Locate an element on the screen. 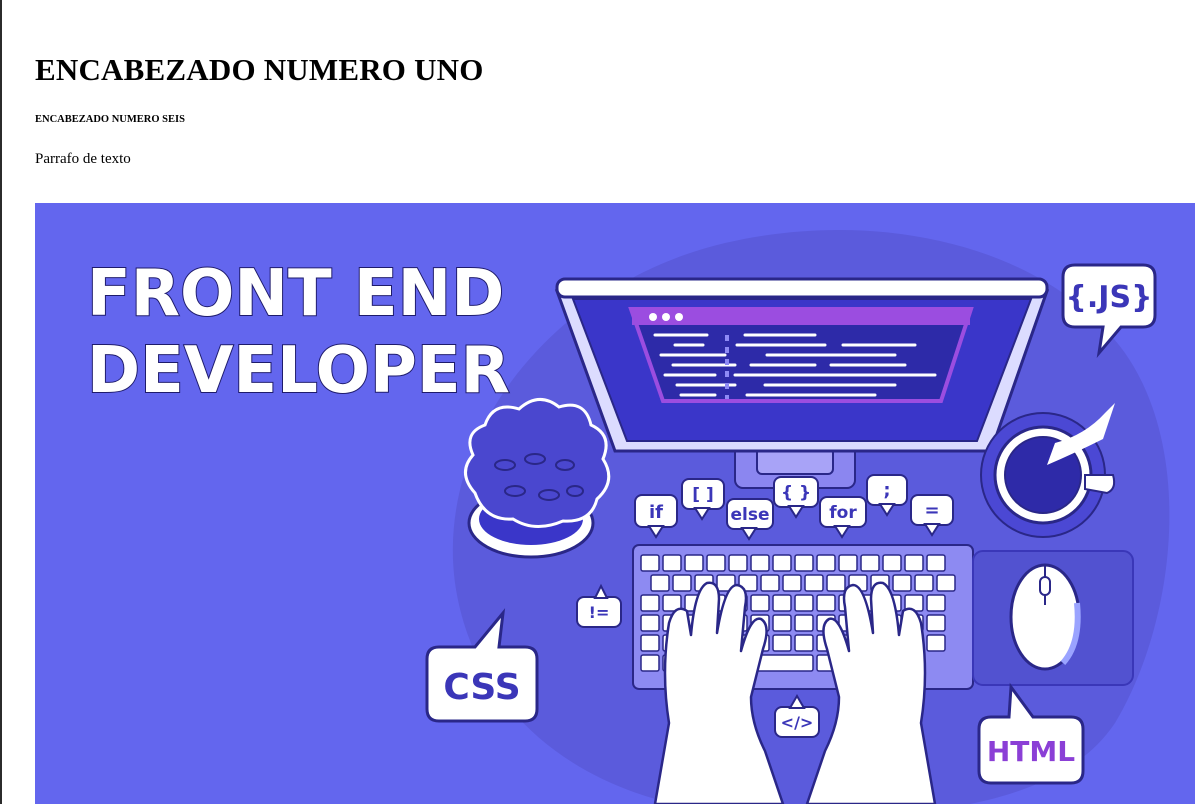 The height and width of the screenshot is (804, 1195). else-bubble-label: else is located at coordinates (749, 515).